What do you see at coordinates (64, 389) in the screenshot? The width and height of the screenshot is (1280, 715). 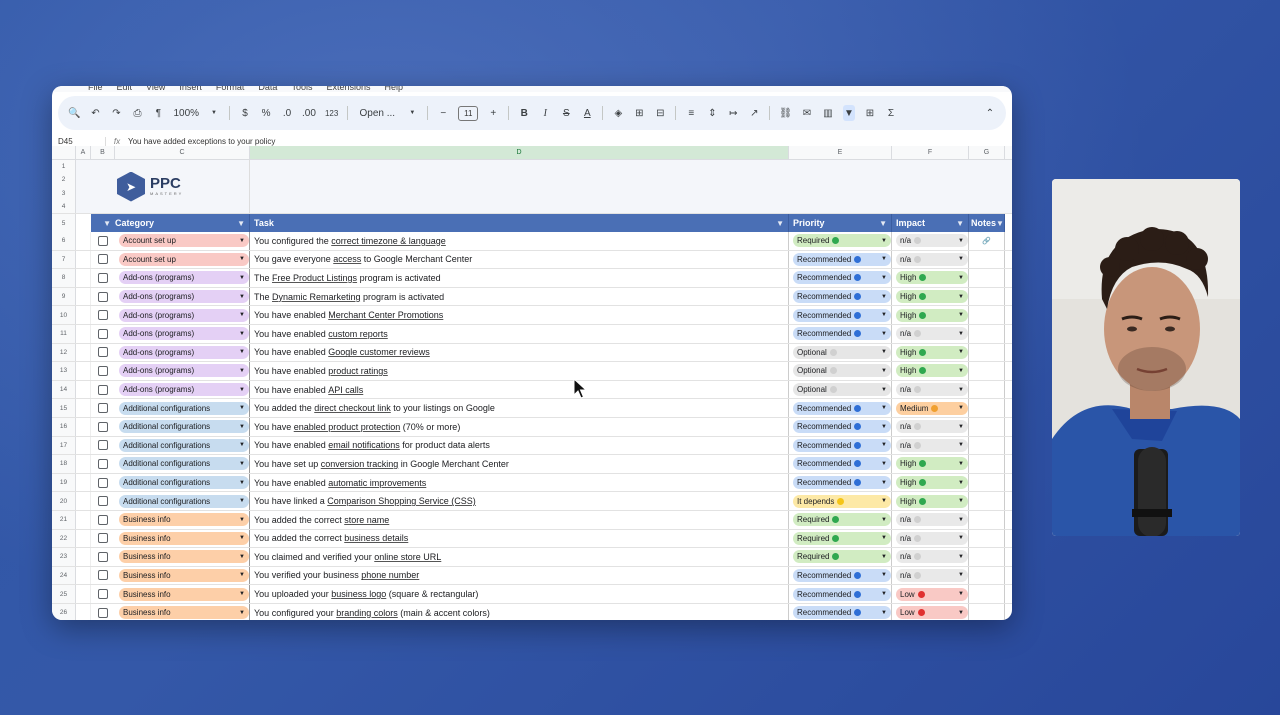 I see `row-number: 14` at bounding box center [64, 389].